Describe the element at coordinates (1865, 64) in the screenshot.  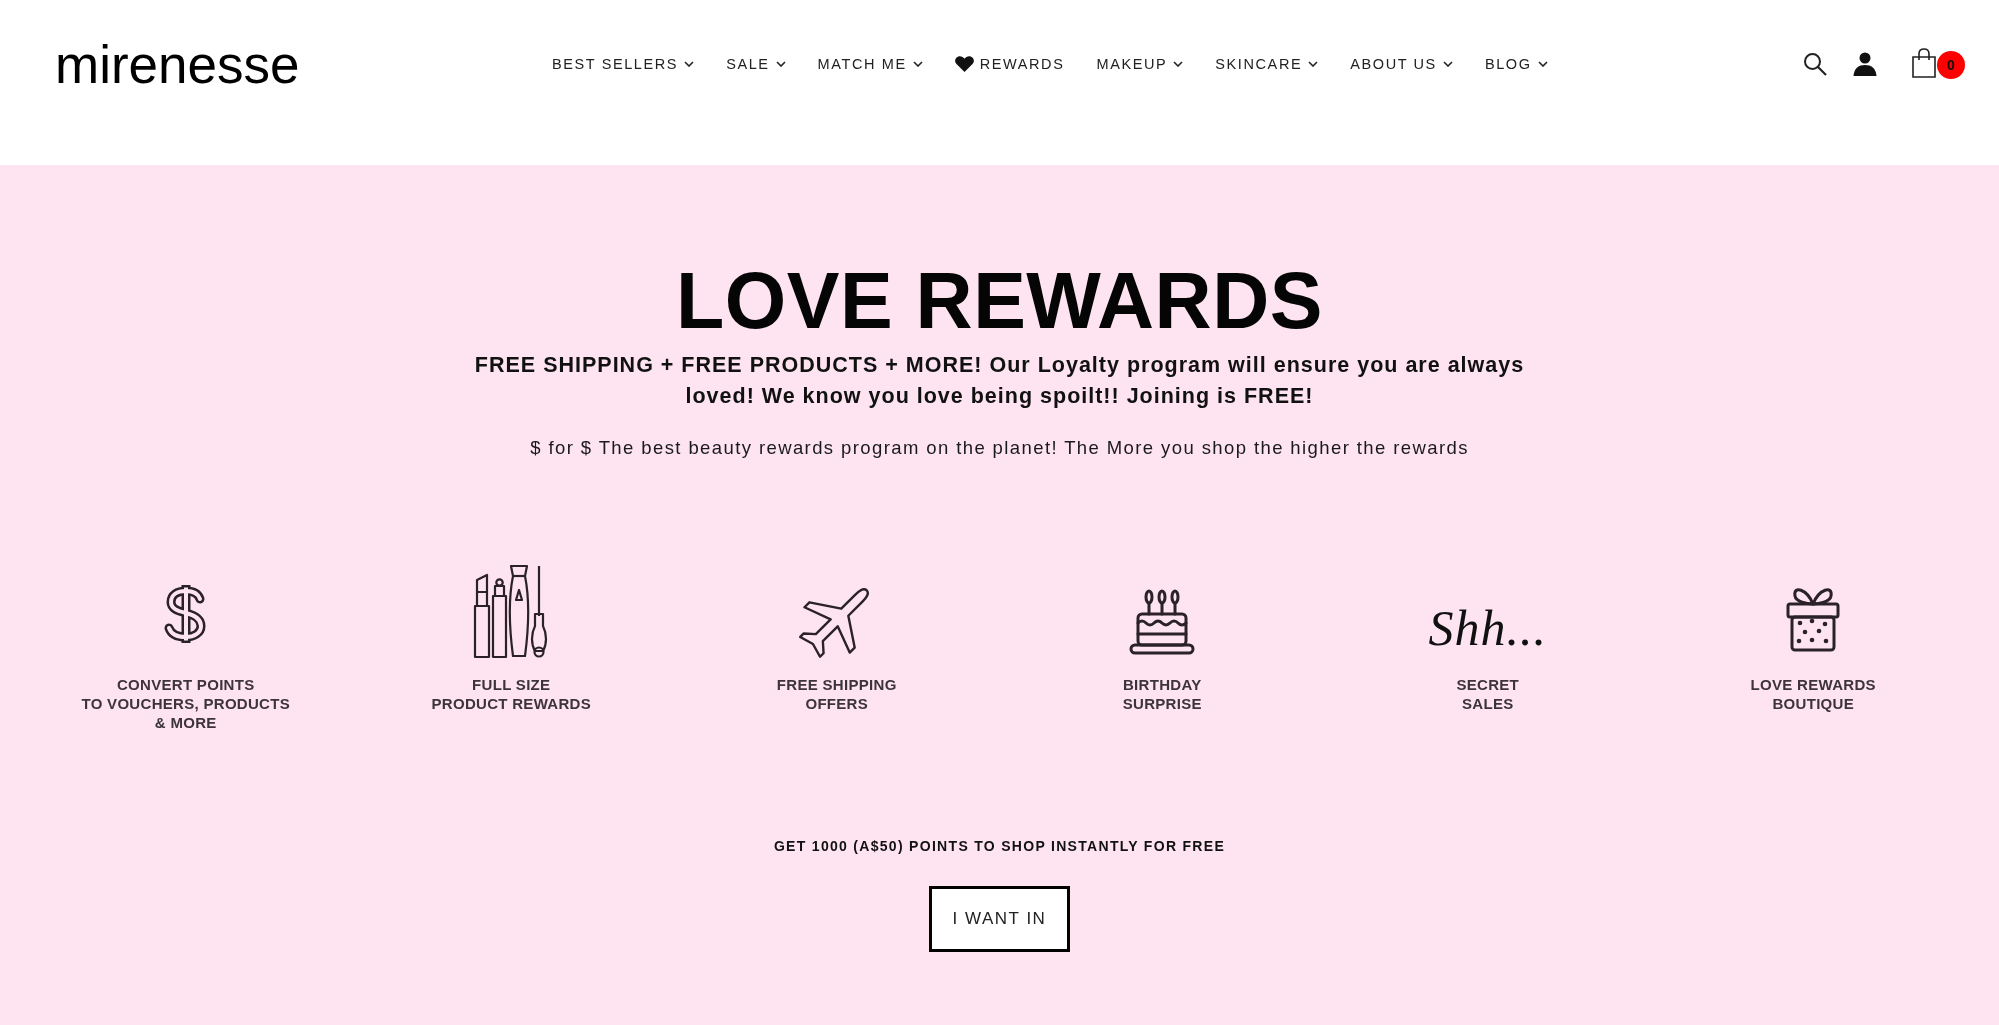
I see `user-icon` at that location.